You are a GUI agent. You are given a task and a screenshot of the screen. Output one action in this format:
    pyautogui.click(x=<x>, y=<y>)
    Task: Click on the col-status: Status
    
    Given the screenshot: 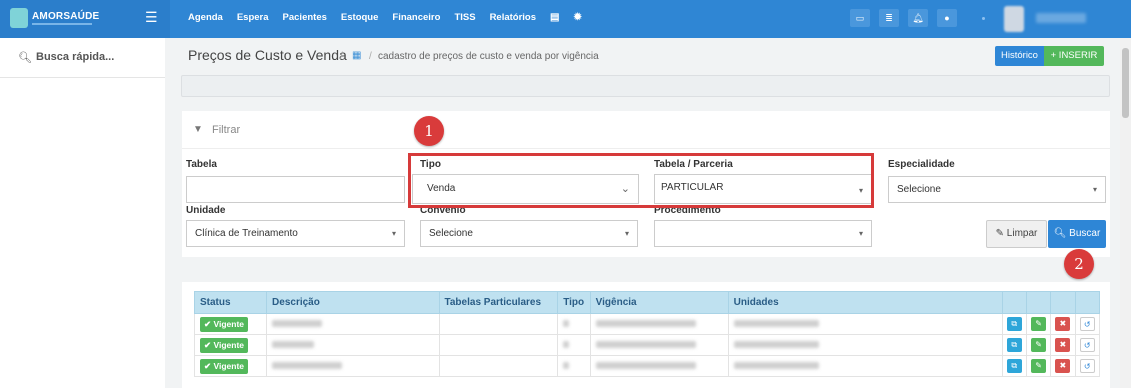 What is the action you would take?
    pyautogui.click(x=230, y=302)
    